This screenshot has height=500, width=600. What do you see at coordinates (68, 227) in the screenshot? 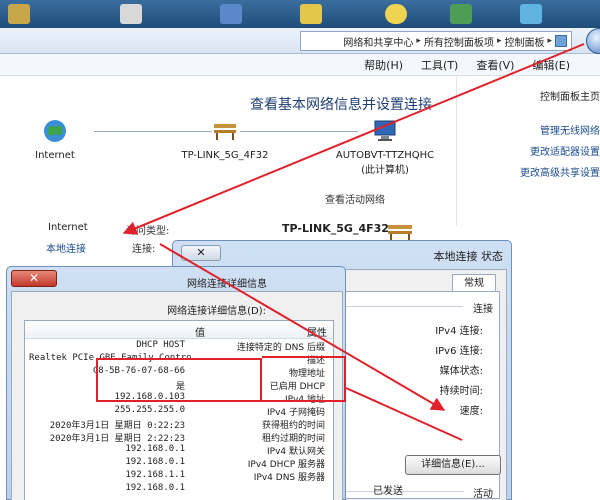
I see `access-type-value: Internet` at bounding box center [68, 227].